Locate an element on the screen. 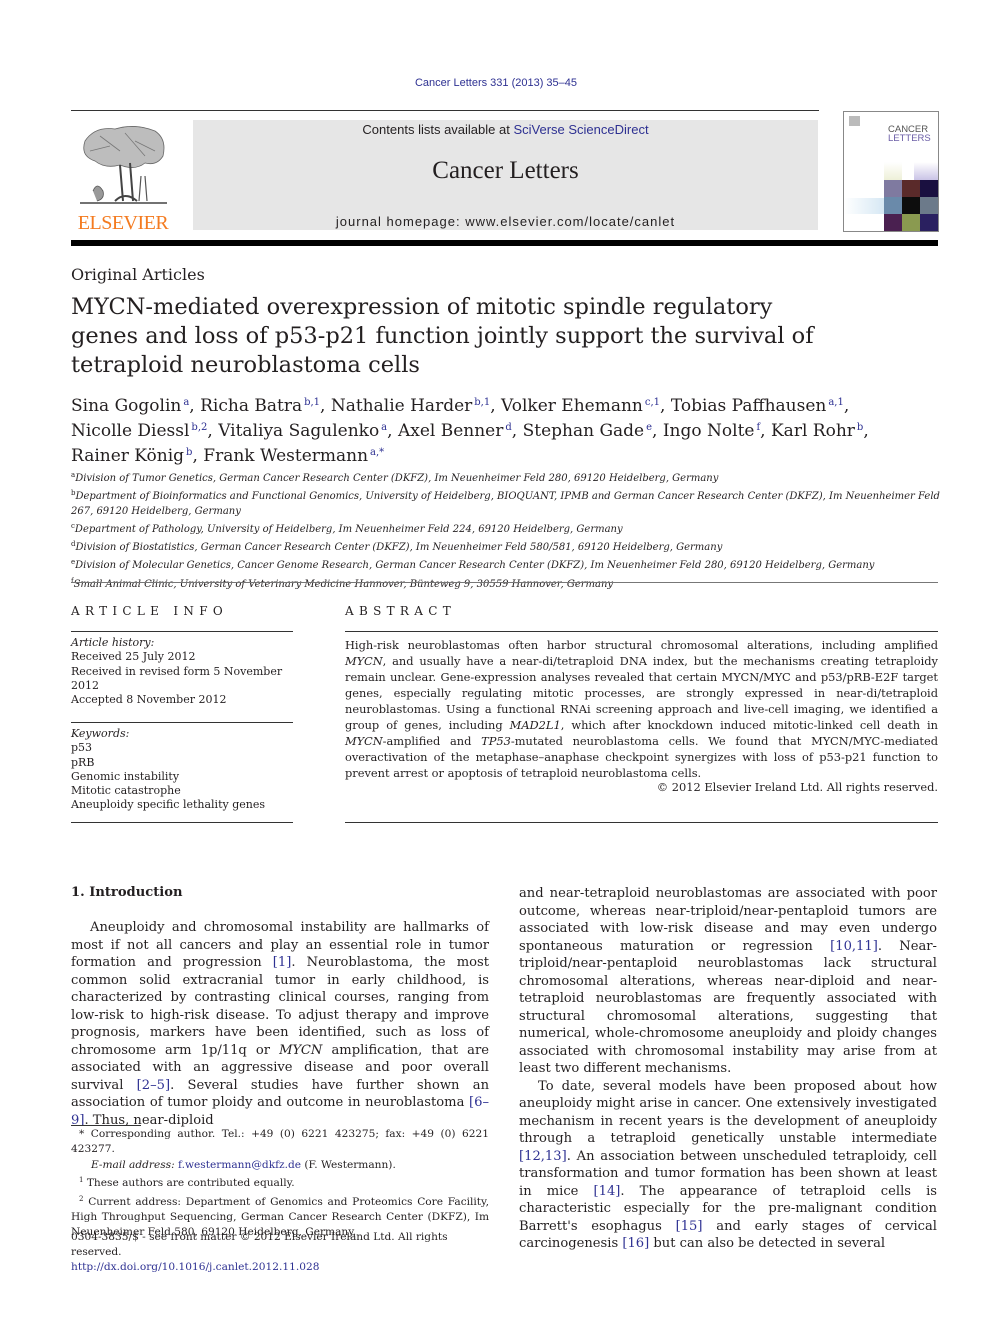 This screenshot has height=1323, width=992. author-name: Axel Benner is located at coordinates (450, 431).